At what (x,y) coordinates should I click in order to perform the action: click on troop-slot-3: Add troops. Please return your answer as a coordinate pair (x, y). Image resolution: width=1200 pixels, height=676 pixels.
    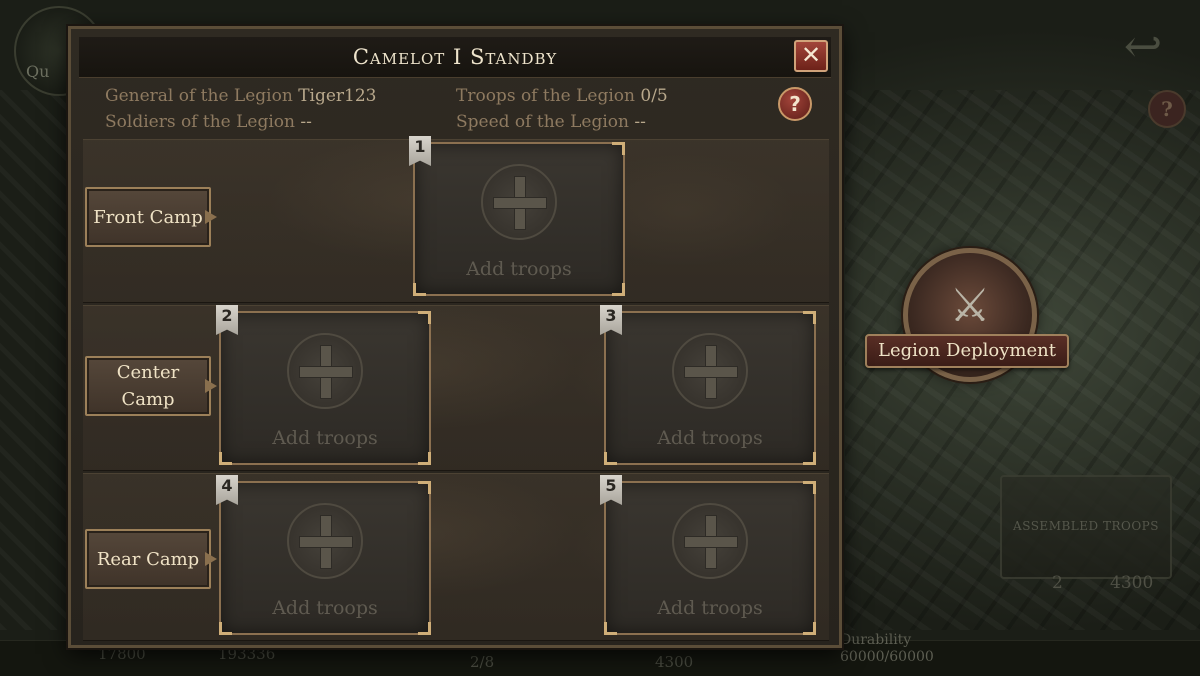
    Looking at the image, I should click on (710, 388).